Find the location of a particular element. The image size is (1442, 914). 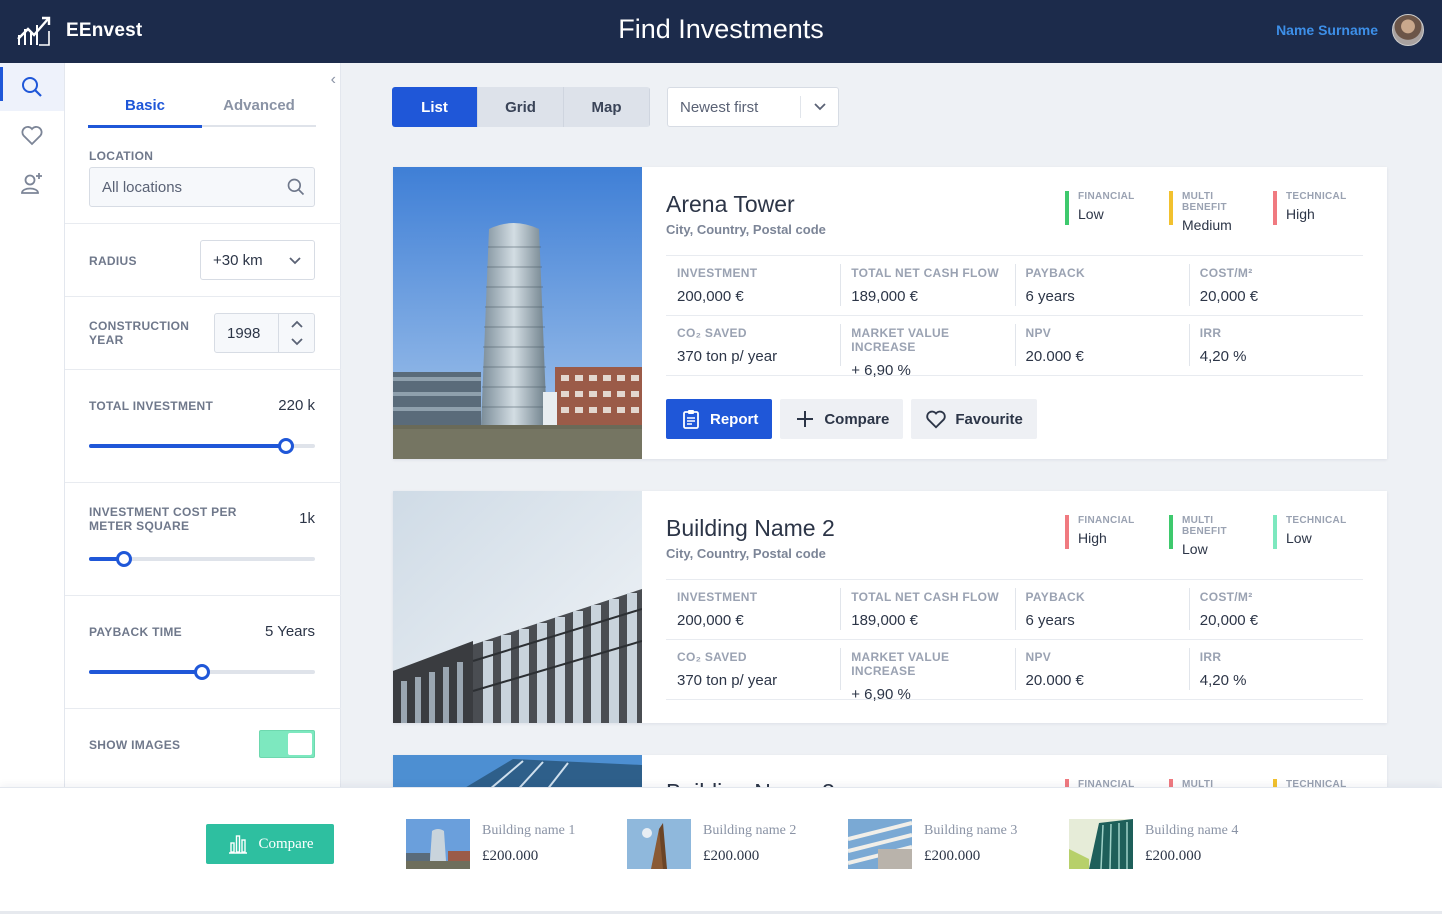

rail-add-user is located at coordinates (32, 183).